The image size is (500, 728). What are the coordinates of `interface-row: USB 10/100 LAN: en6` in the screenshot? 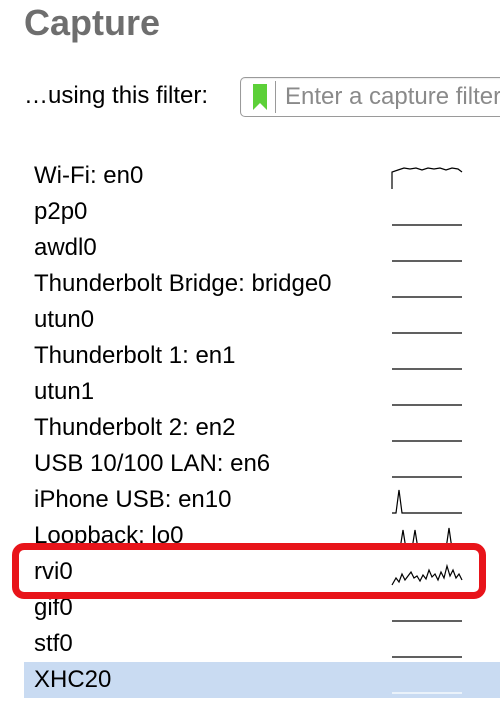 It's located at (262, 464).